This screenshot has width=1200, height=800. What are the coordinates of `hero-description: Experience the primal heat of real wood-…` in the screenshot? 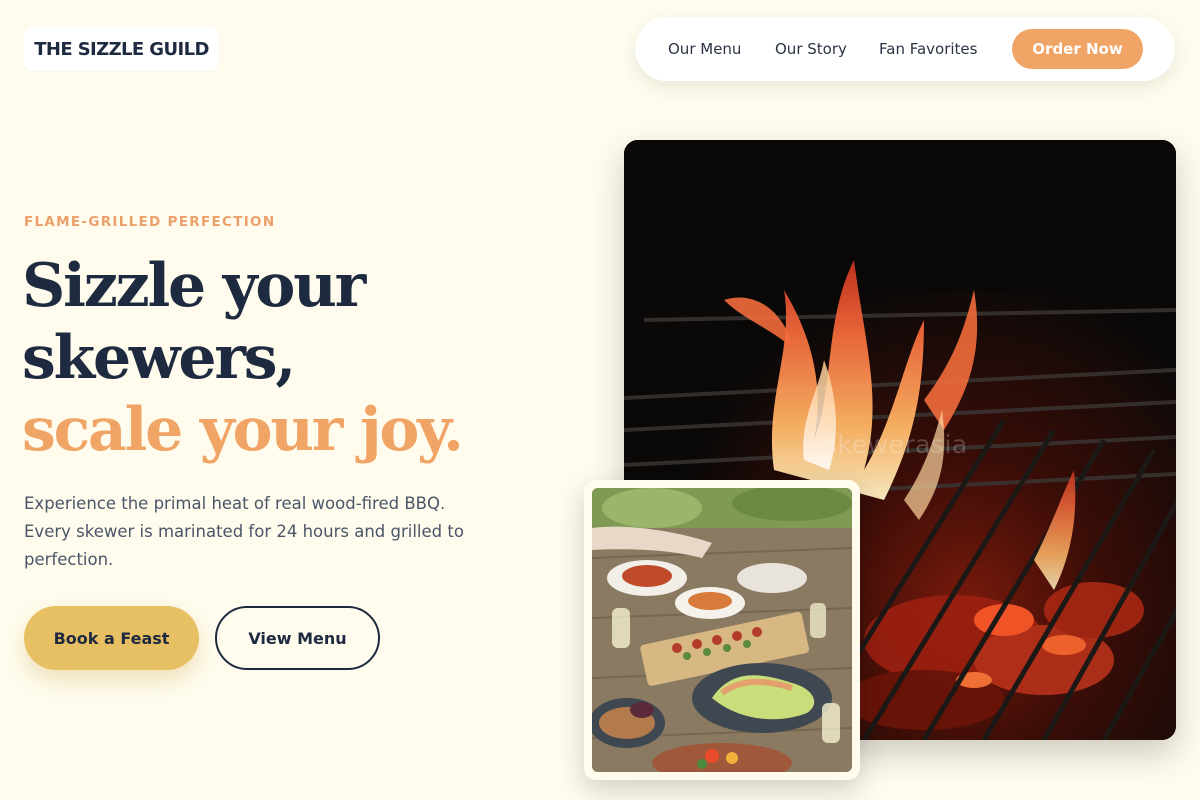 It's located at (244, 531).